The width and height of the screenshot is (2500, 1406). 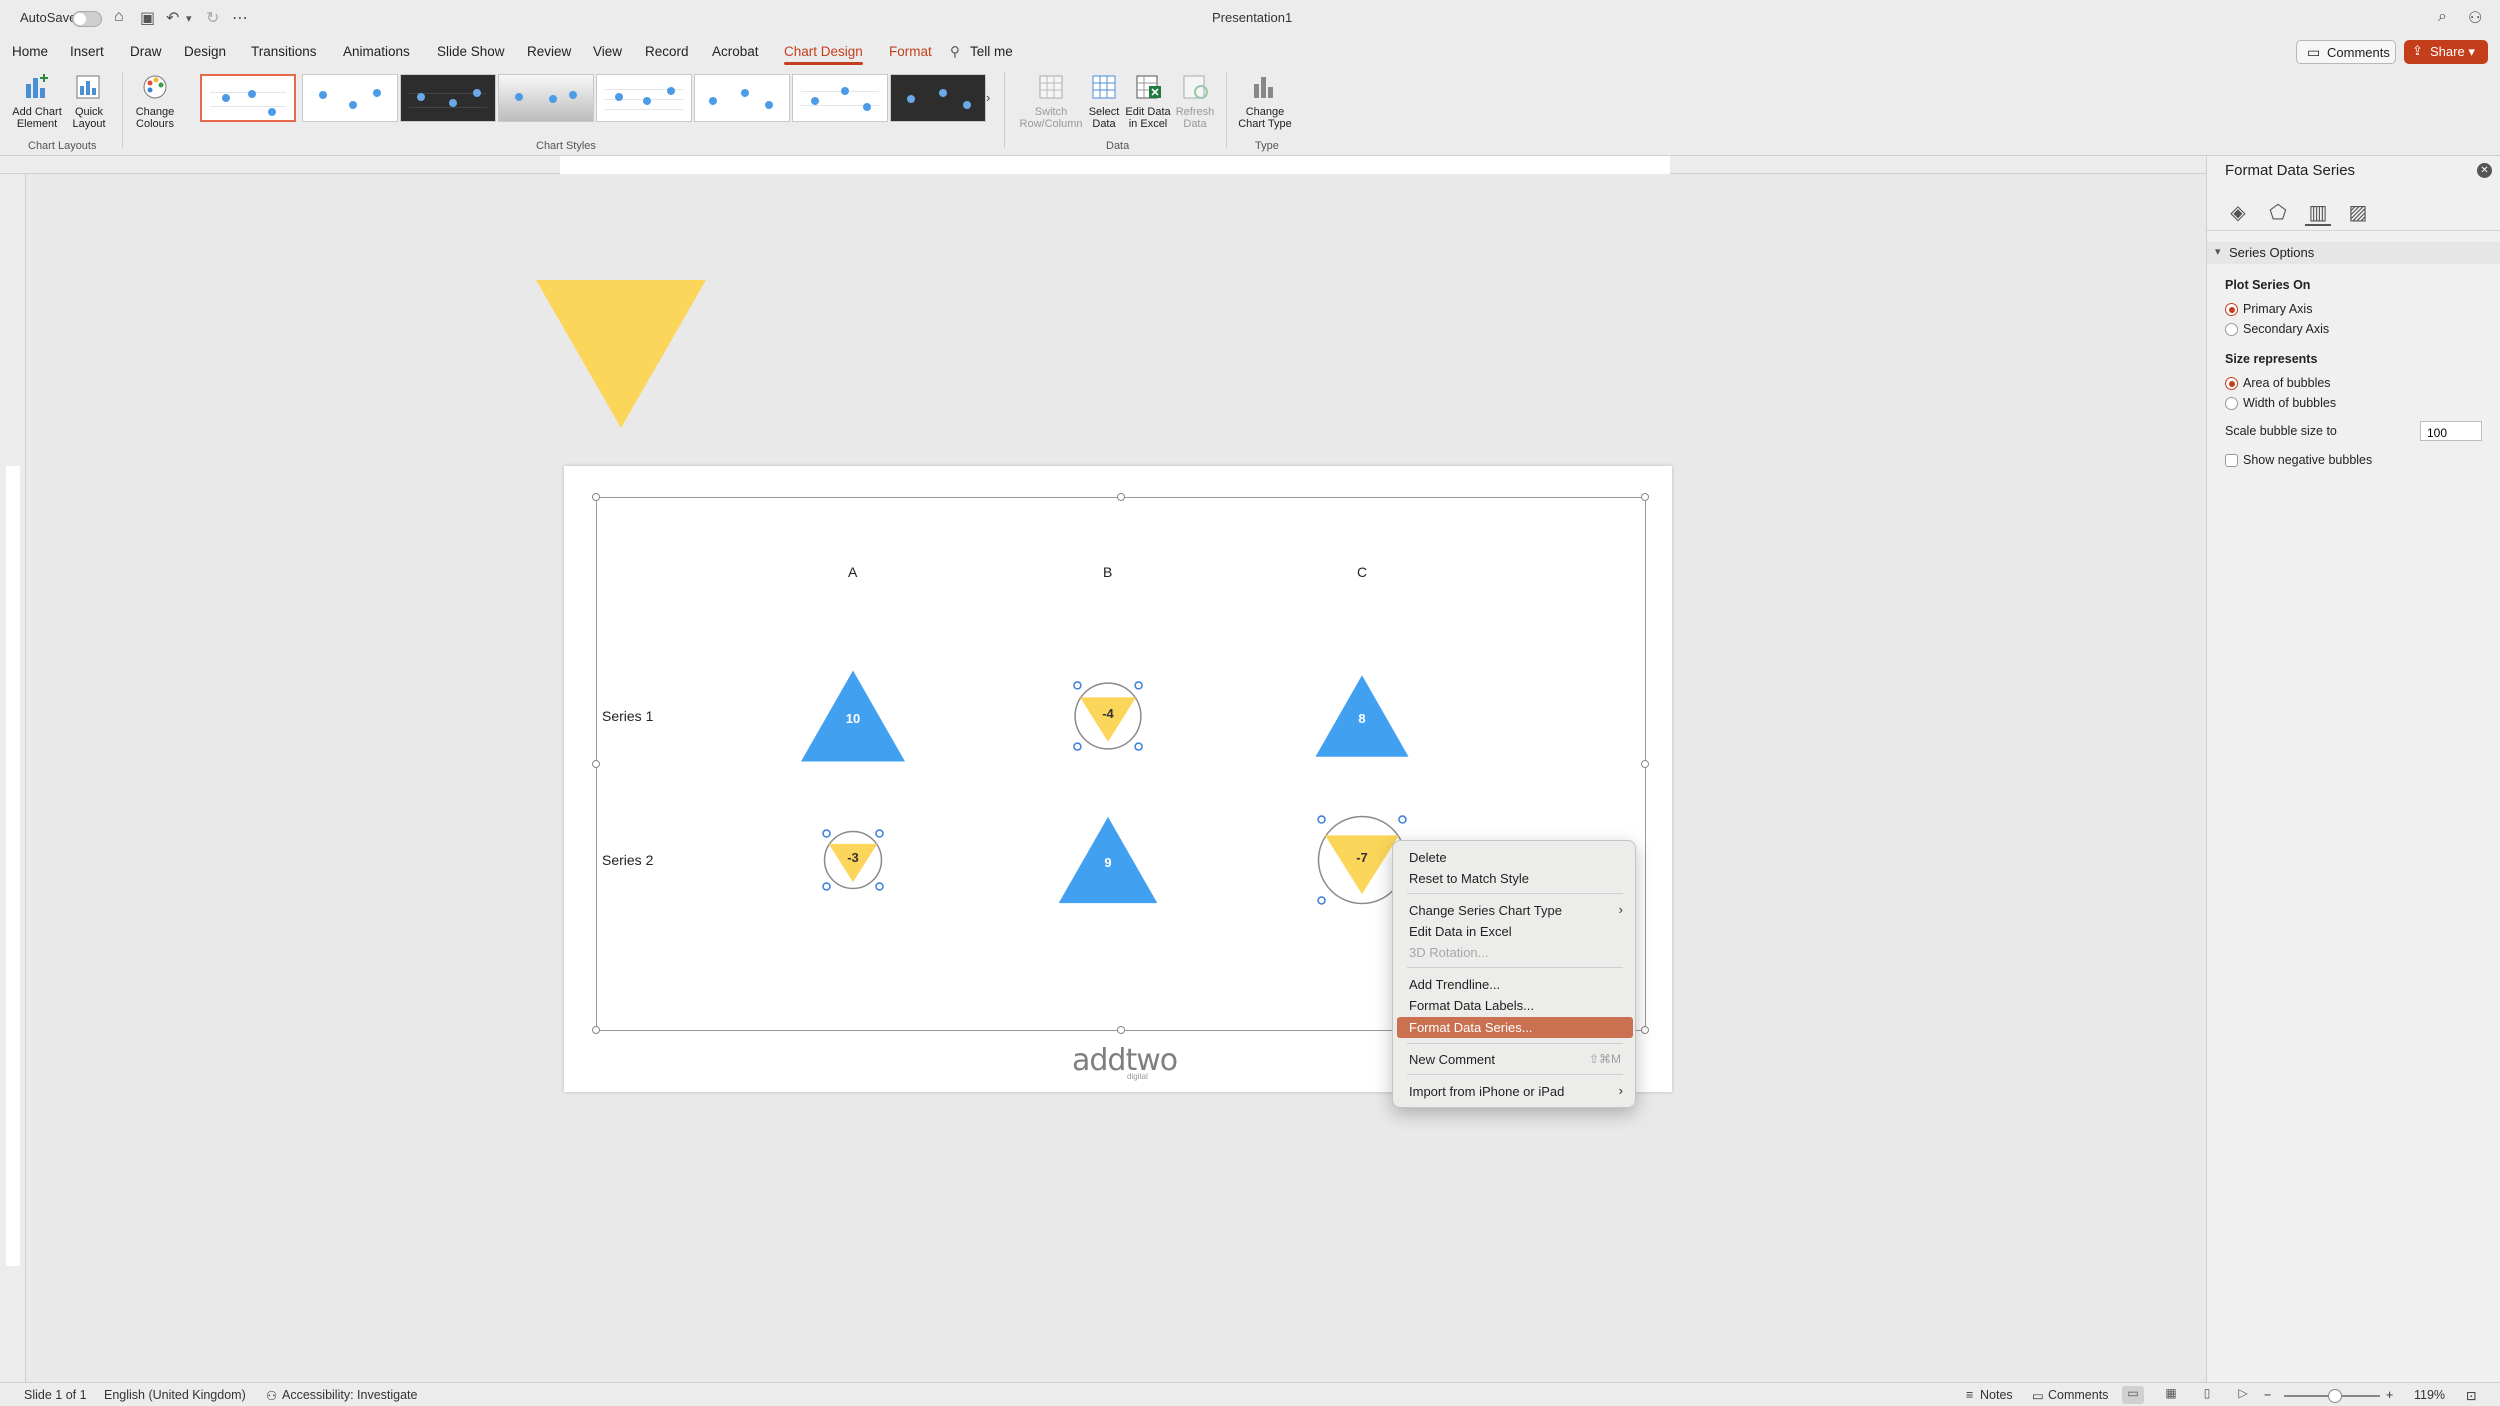 What do you see at coordinates (2389, 1395) in the screenshot?
I see `zoom-in-icon: +` at bounding box center [2389, 1395].